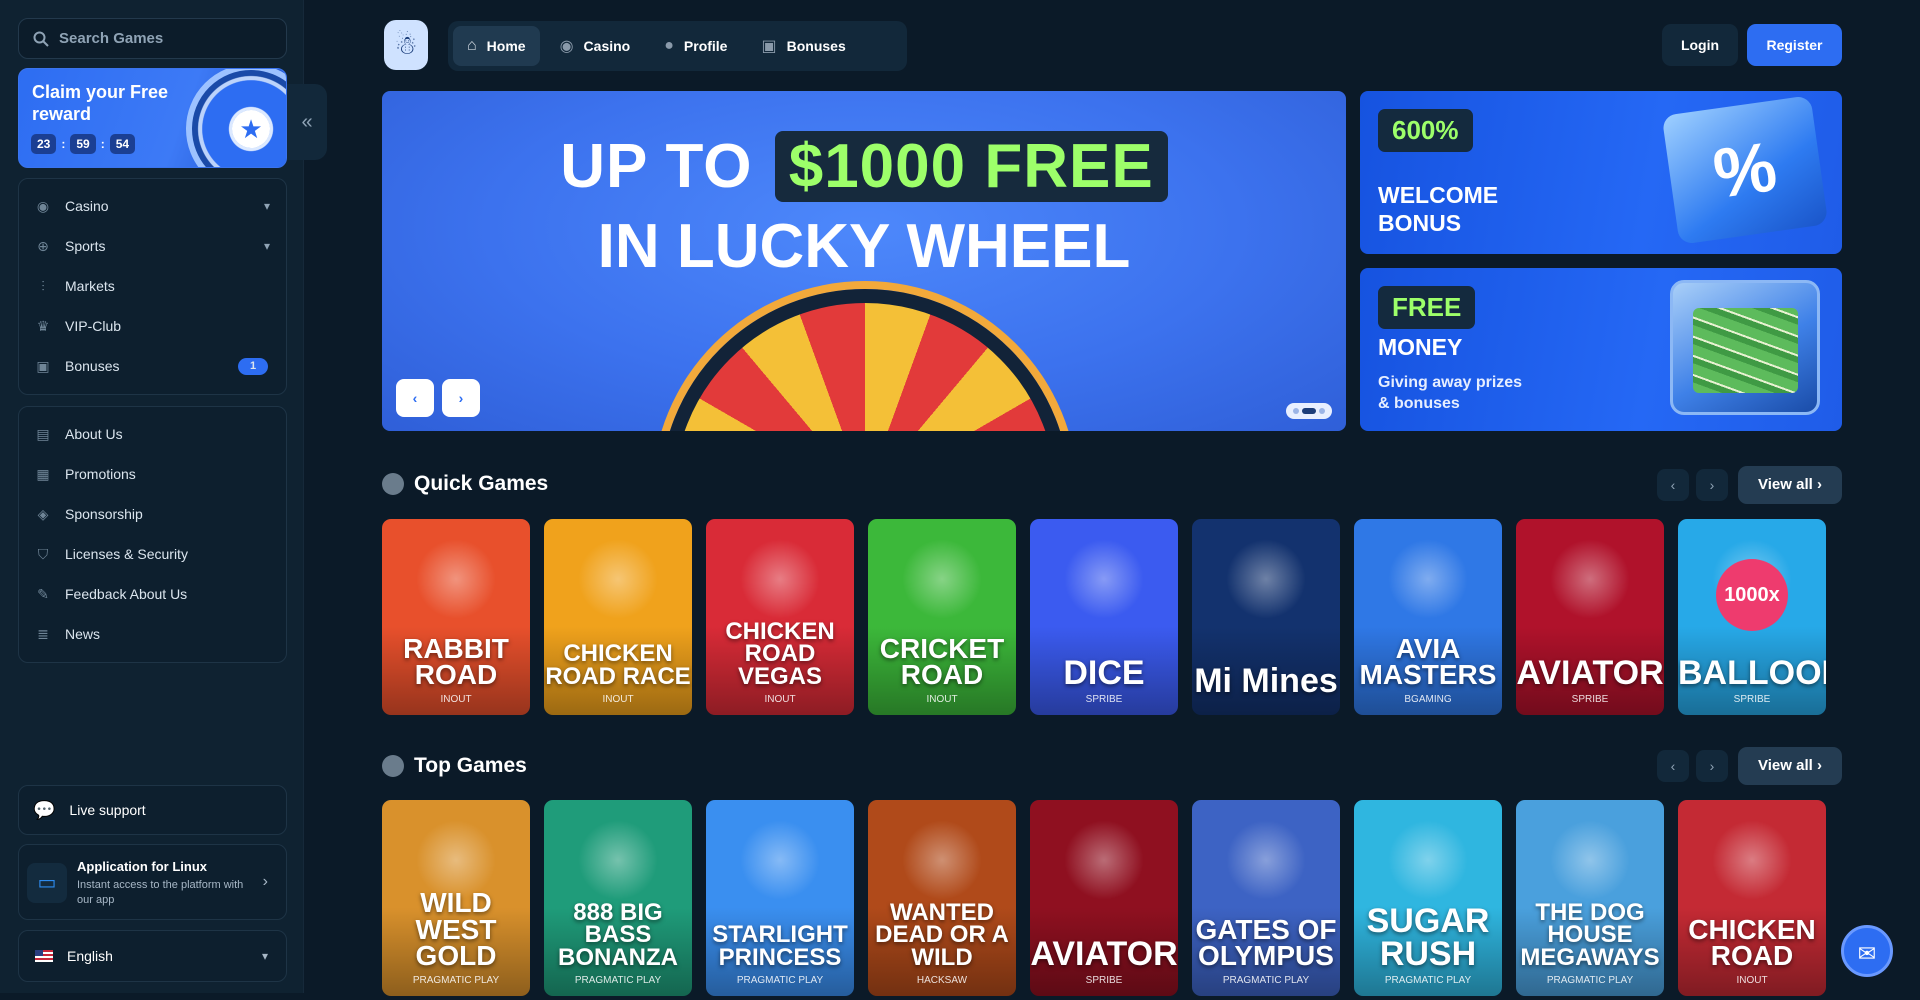 Image resolution: width=1920 pixels, height=1000 pixels. What do you see at coordinates (87, 206) in the screenshot?
I see `sidebar-item-label: Casino` at bounding box center [87, 206].